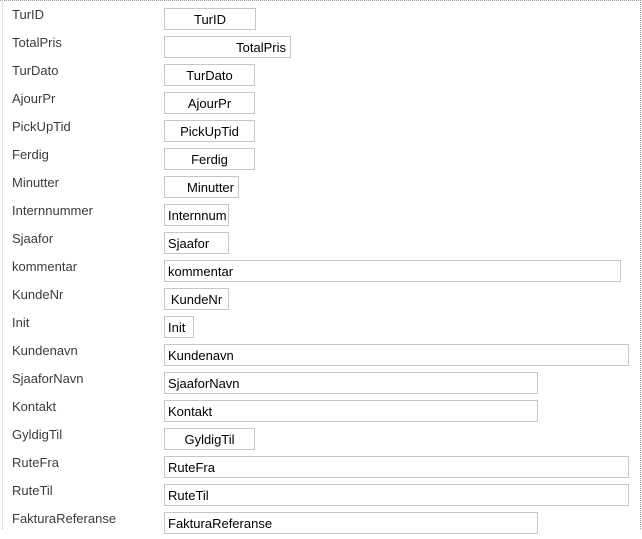 Image resolution: width=642 pixels, height=539 pixels. Describe the element at coordinates (32, 490) in the screenshot. I see `rutetil-label: RuteTil` at that location.